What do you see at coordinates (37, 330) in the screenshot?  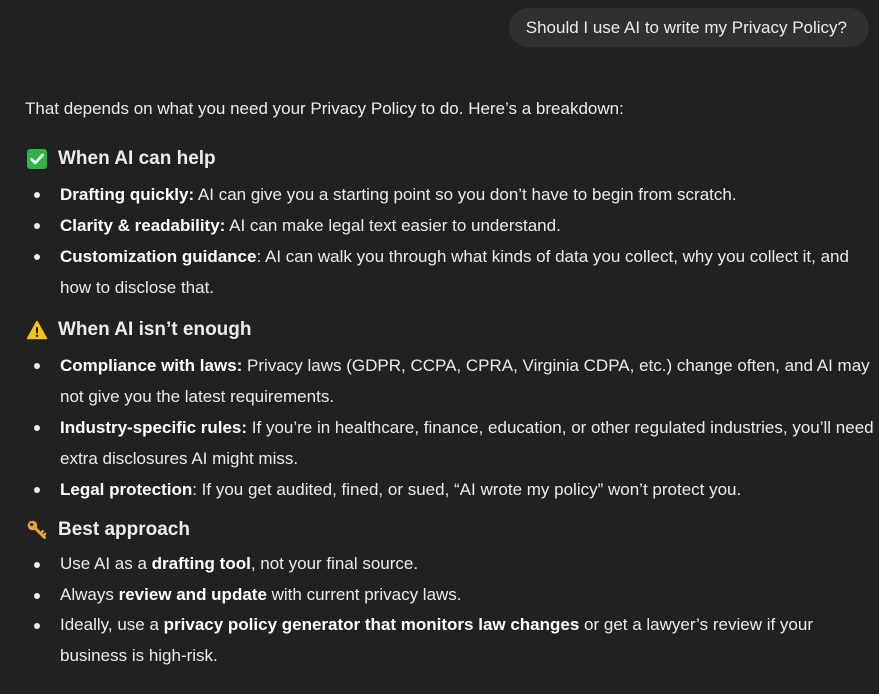 I see `warning-icon` at bounding box center [37, 330].